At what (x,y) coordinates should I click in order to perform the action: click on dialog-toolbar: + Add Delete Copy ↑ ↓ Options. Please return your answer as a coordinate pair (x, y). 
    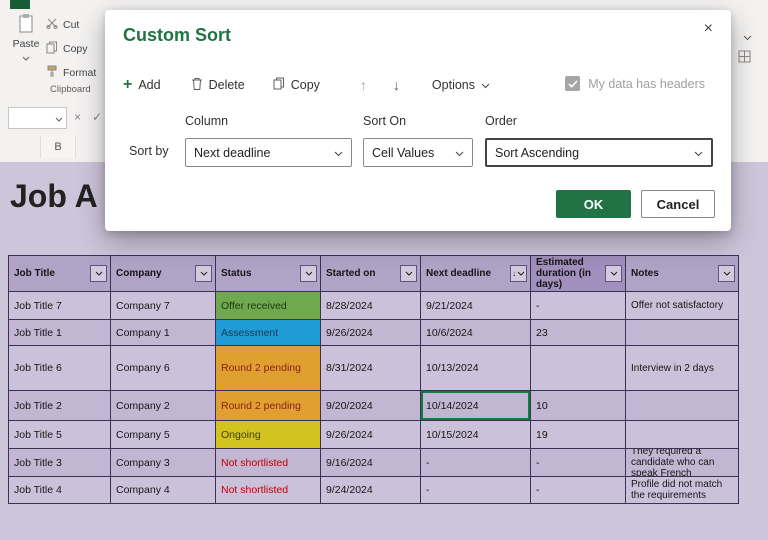
    Looking at the image, I should click on (306, 85).